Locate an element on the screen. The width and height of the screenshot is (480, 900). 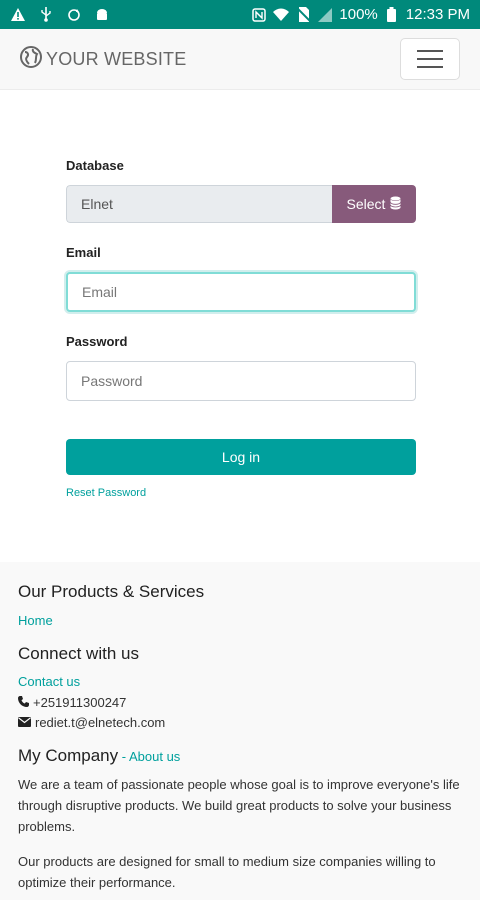
globe-icon is located at coordinates (31, 59).